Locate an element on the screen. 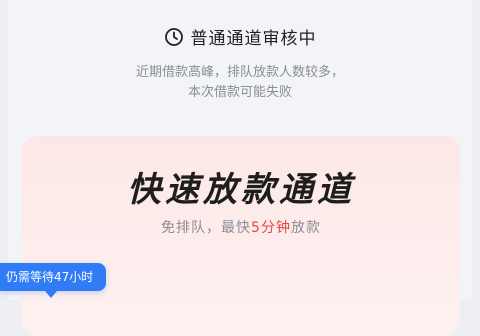 Image resolution: width=480 pixels, height=336 pixels. fast-channel-title: 快速放款通道 is located at coordinates (241, 190).